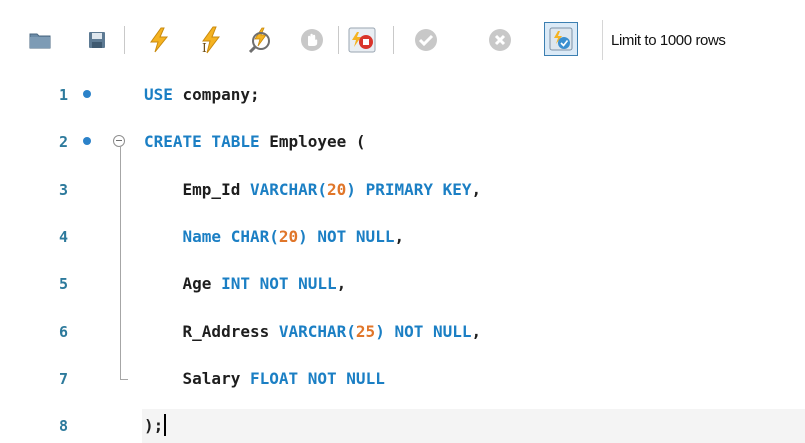 The width and height of the screenshot is (805, 443). I want to click on sql-keyword: CREATE TABLE, so click(202, 142).